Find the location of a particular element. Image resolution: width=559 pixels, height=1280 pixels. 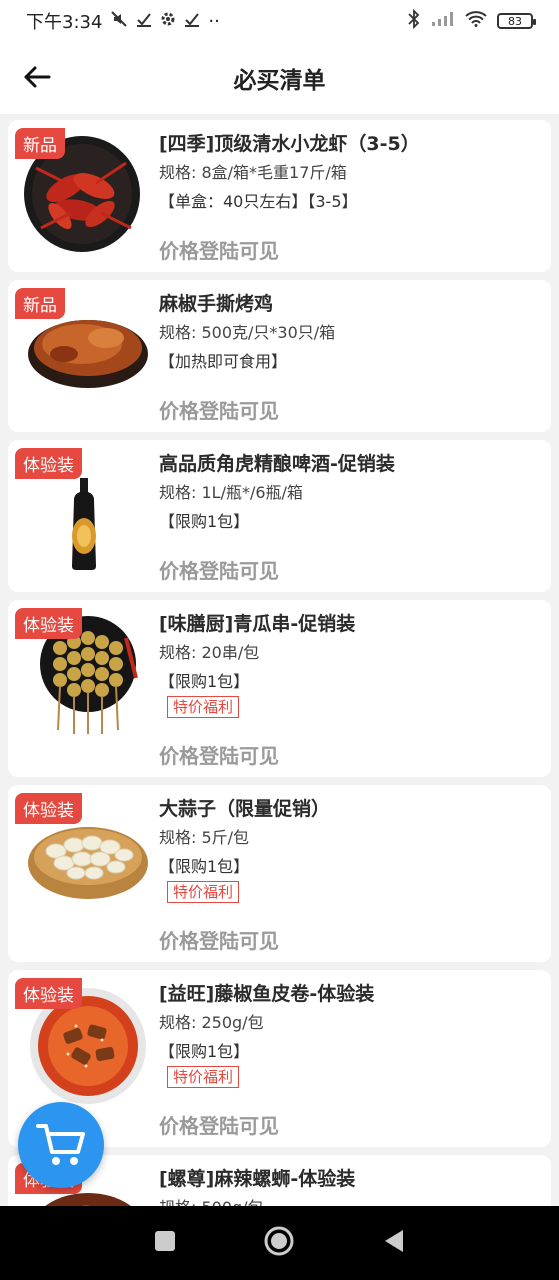

home-button is located at coordinates (279, 1243).